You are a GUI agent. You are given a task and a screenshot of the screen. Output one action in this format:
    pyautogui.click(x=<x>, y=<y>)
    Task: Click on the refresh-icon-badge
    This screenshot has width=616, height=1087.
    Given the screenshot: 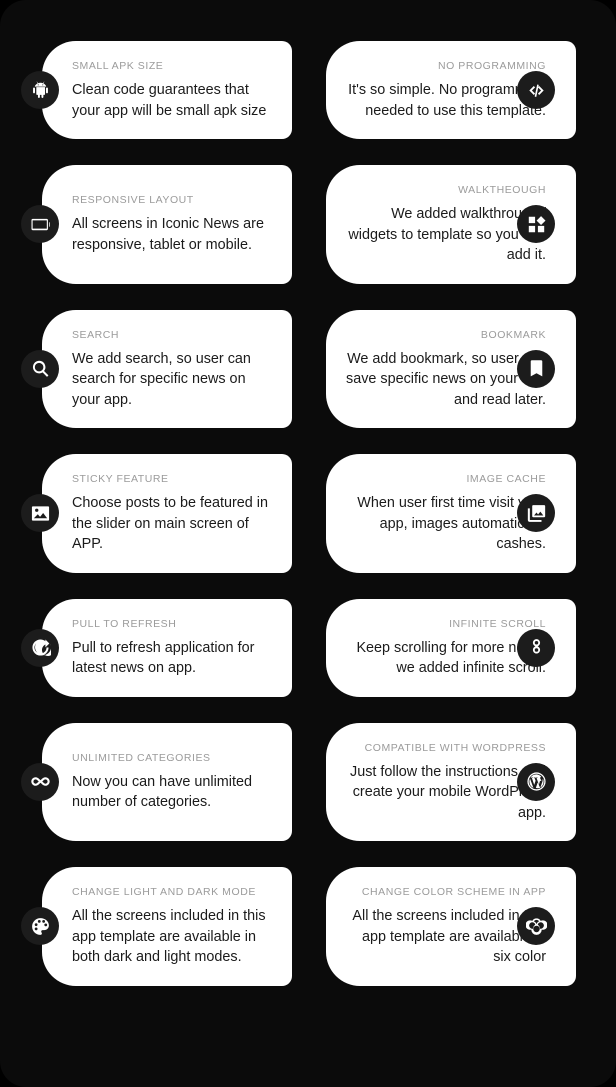 What is the action you would take?
    pyautogui.click(x=40, y=647)
    